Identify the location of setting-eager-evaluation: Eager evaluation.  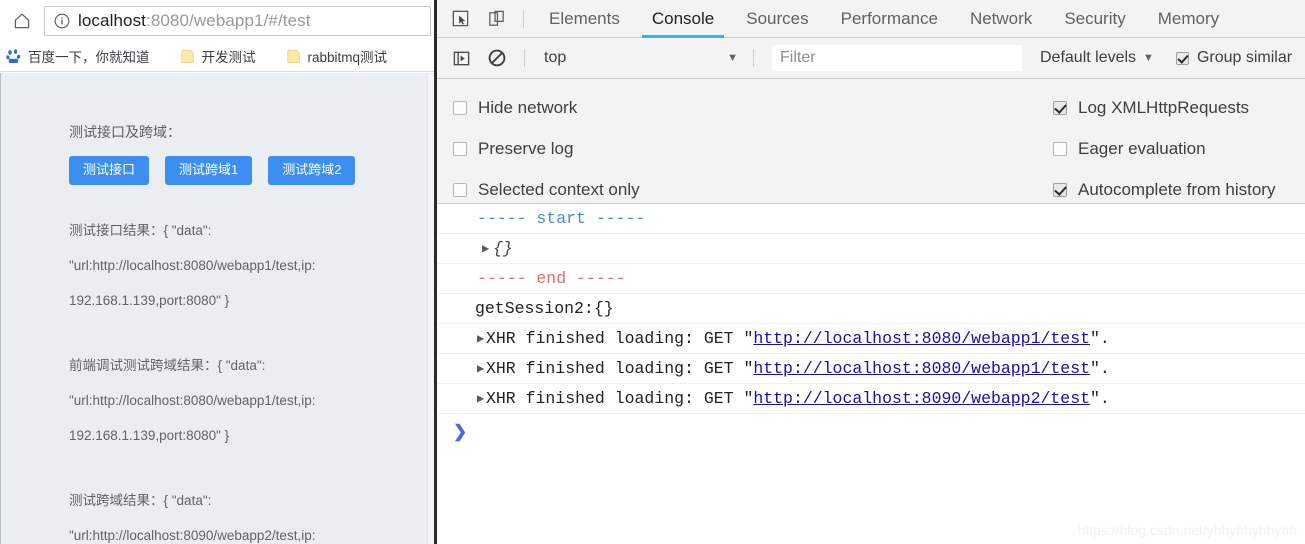
(1164, 148).